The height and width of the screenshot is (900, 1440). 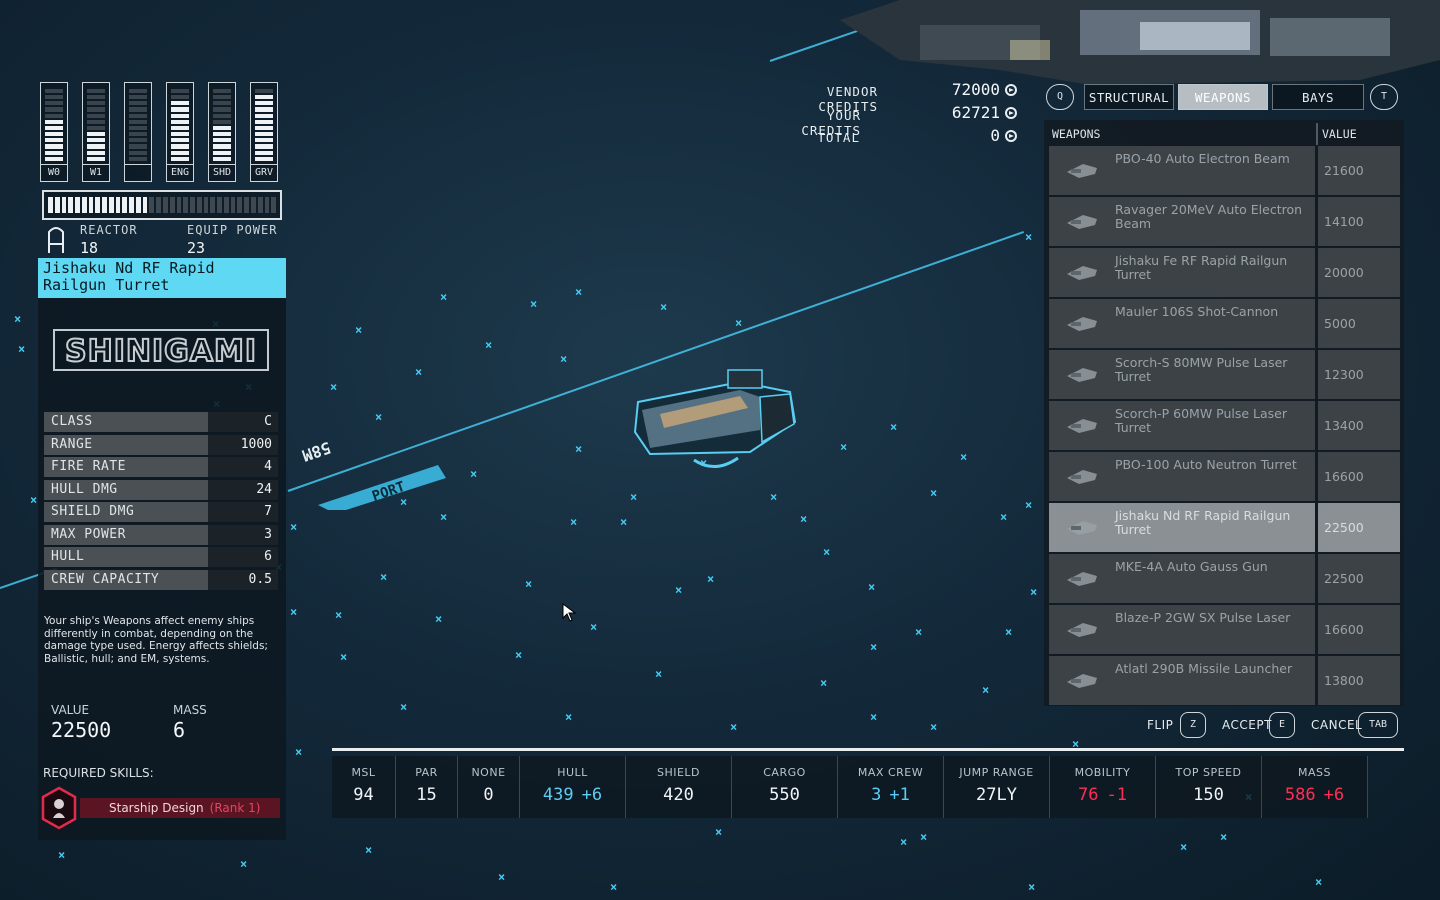 What do you see at coordinates (1359, 629) in the screenshot?
I see `weapon-value-cell: 16600` at bounding box center [1359, 629].